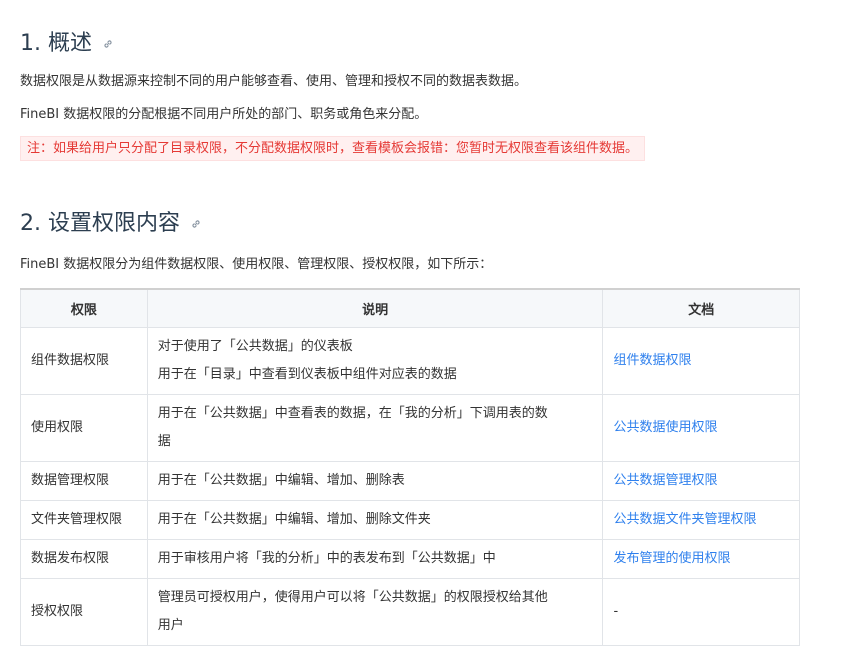  I want to click on document-cell: 公共数据使用权限, so click(701, 428).